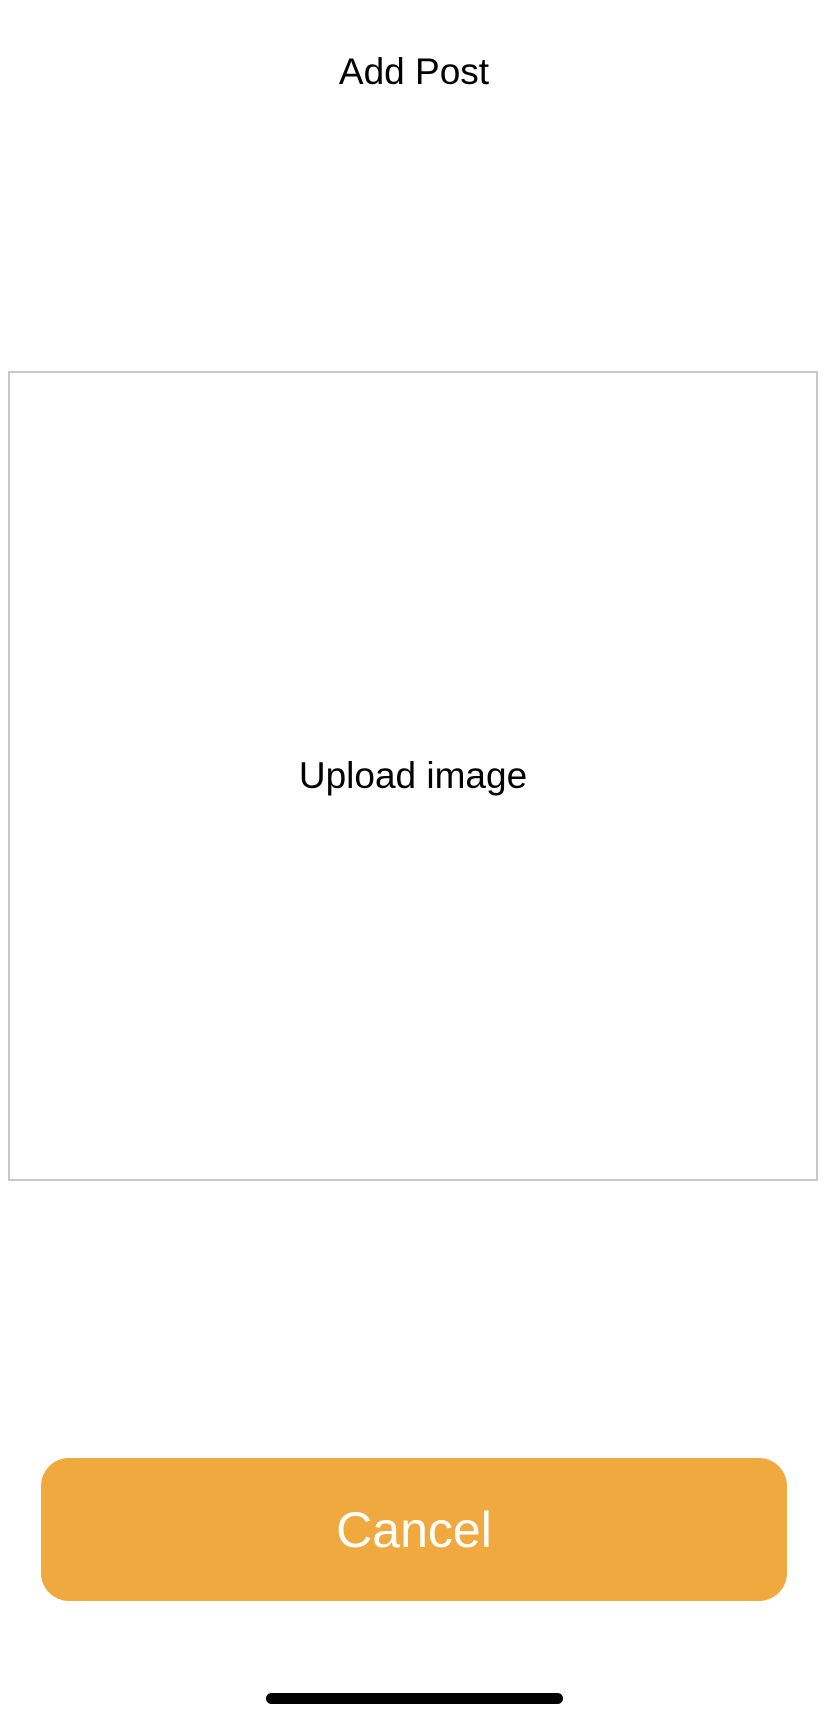 The width and height of the screenshot is (828, 1720). I want to click on cancel-button: Cancel, so click(414, 1529).